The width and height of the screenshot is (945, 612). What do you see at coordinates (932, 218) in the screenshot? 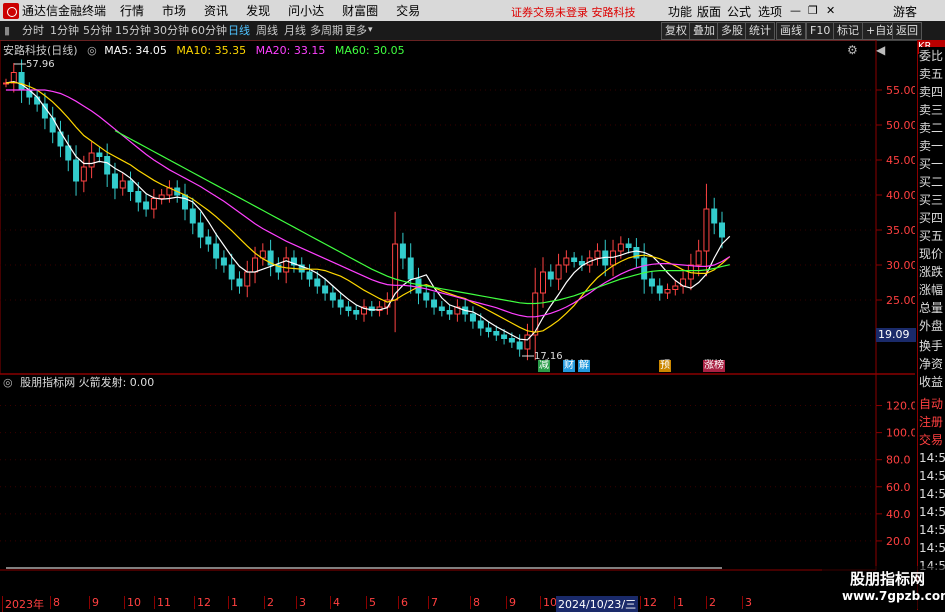
I see `side-panel-row: 买四` at bounding box center [932, 218].